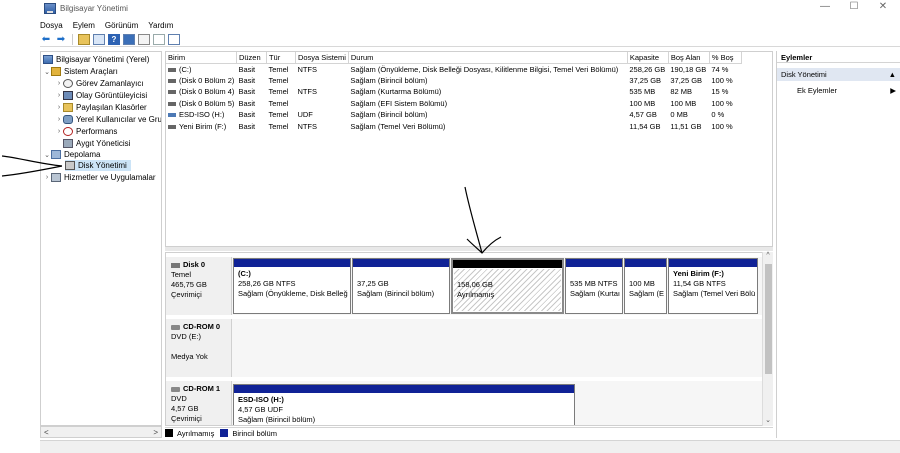 This screenshot has height=453, width=900. I want to click on scroll-up-button: ^, so click(768, 255).